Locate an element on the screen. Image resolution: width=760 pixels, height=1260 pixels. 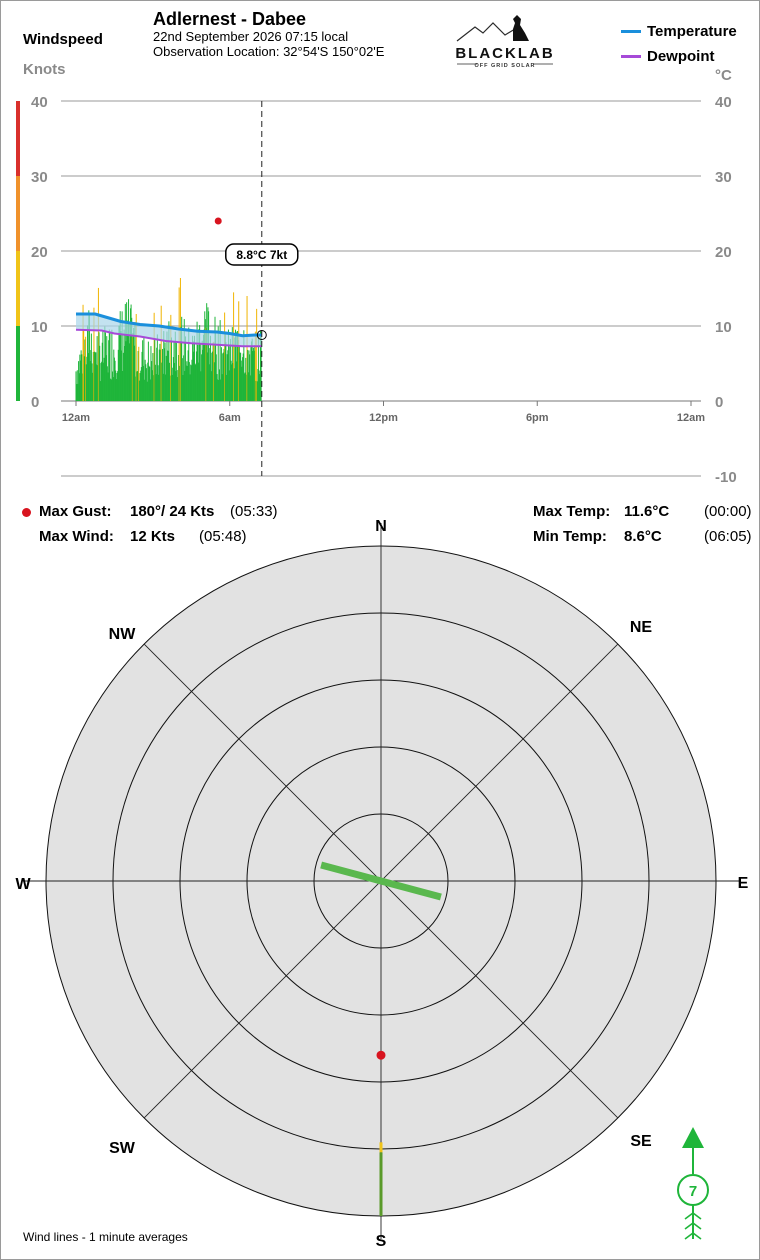
right-axis-tick-label: 40 is located at coordinates (723, 102).